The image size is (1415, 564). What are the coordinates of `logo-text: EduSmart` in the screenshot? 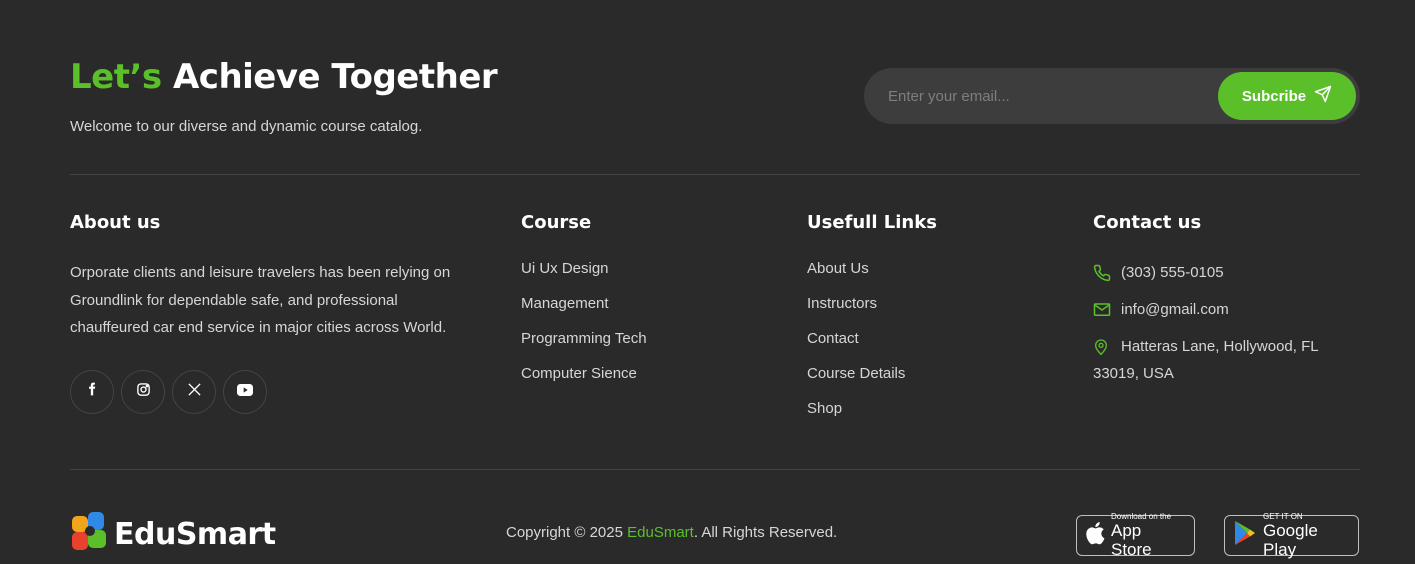 It's located at (195, 534).